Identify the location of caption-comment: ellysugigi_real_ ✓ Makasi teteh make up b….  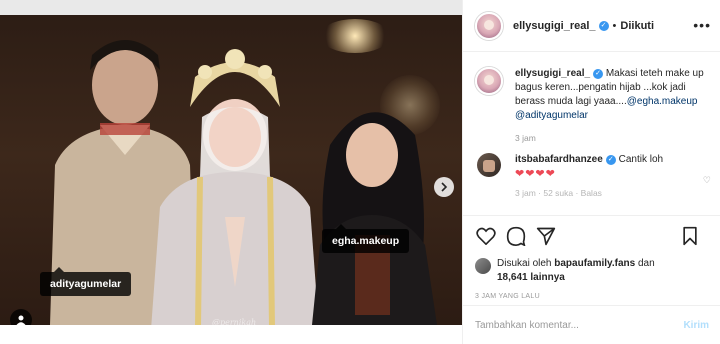
(592, 106).